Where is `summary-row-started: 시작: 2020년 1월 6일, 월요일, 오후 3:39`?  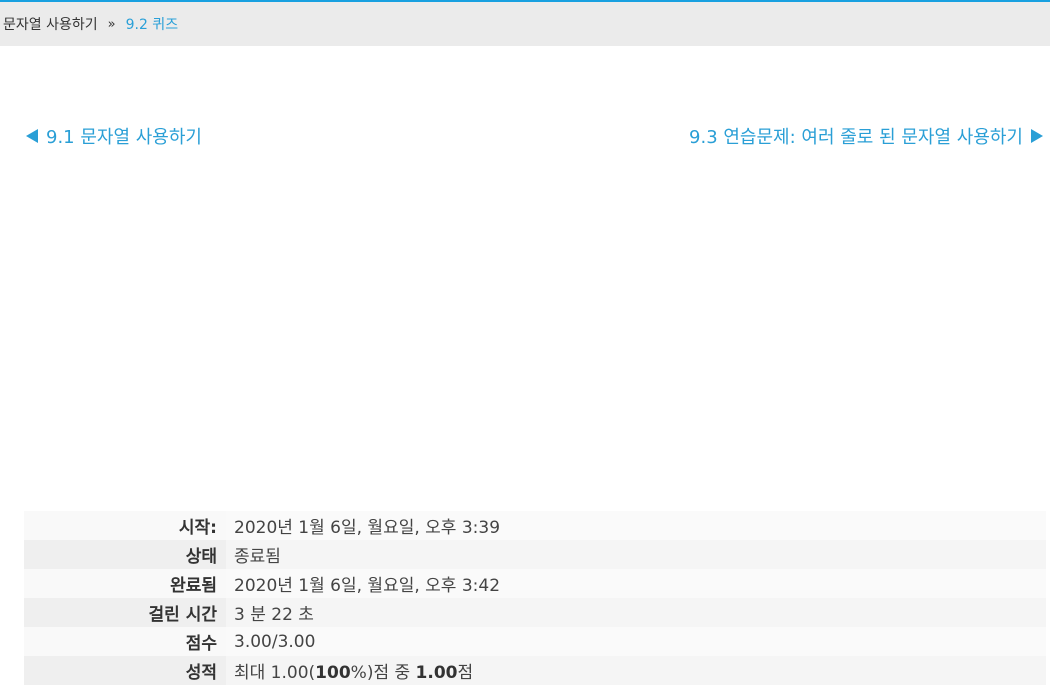
summary-row-started: 시작: 2020년 1월 6일, 월요일, 오후 3:39 is located at coordinates (535, 525).